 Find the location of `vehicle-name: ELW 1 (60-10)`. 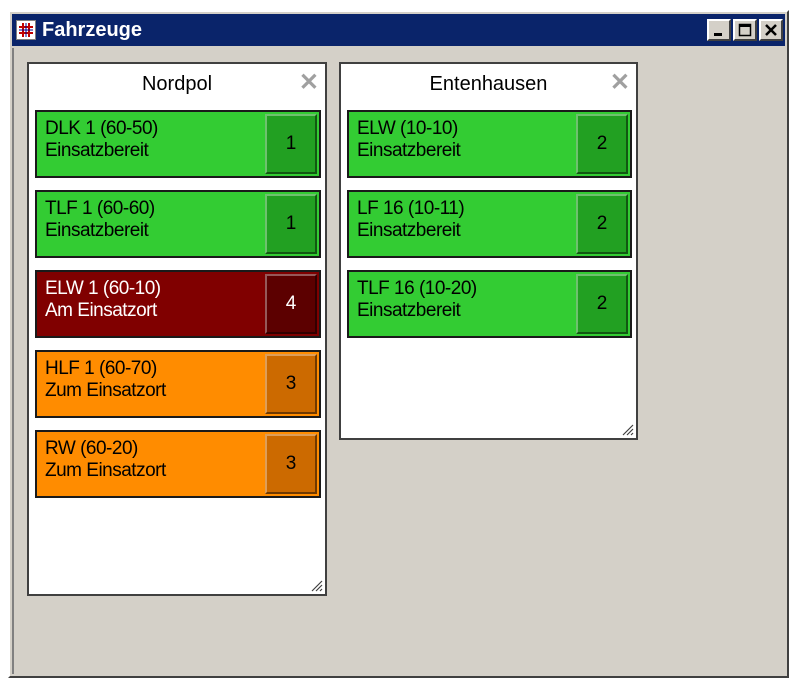

vehicle-name: ELW 1 (60-10) is located at coordinates (103, 288).